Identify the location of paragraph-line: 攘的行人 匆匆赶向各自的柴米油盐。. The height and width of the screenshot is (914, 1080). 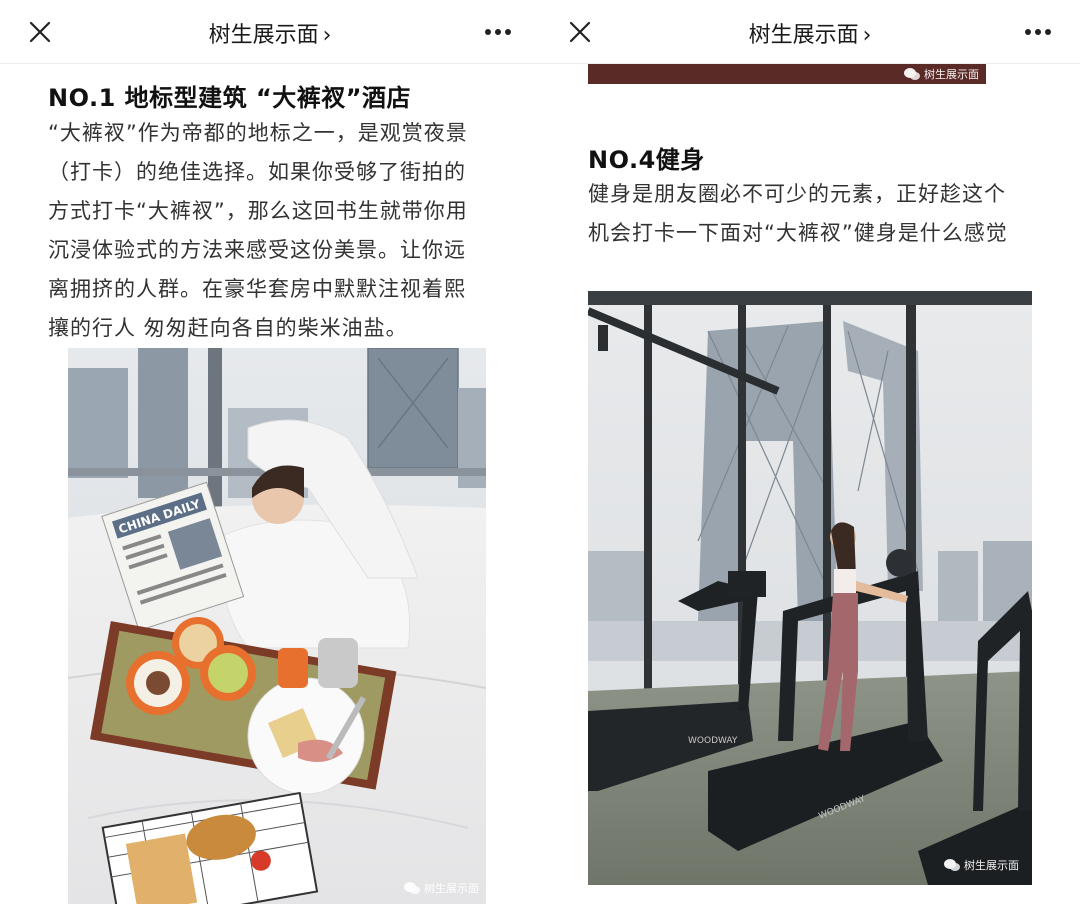
(228, 328).